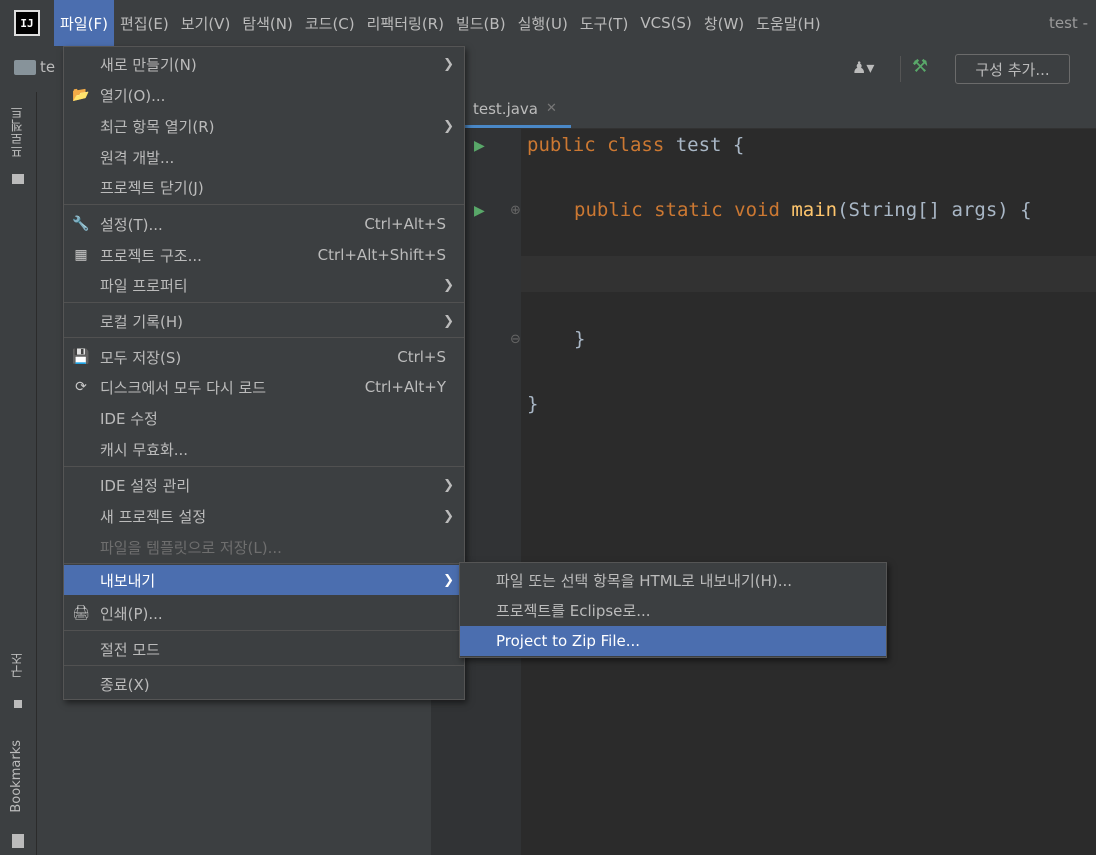 The width and height of the screenshot is (1096, 855). What do you see at coordinates (551, 108) in the screenshot?
I see `close-icon: ✕` at bounding box center [551, 108].